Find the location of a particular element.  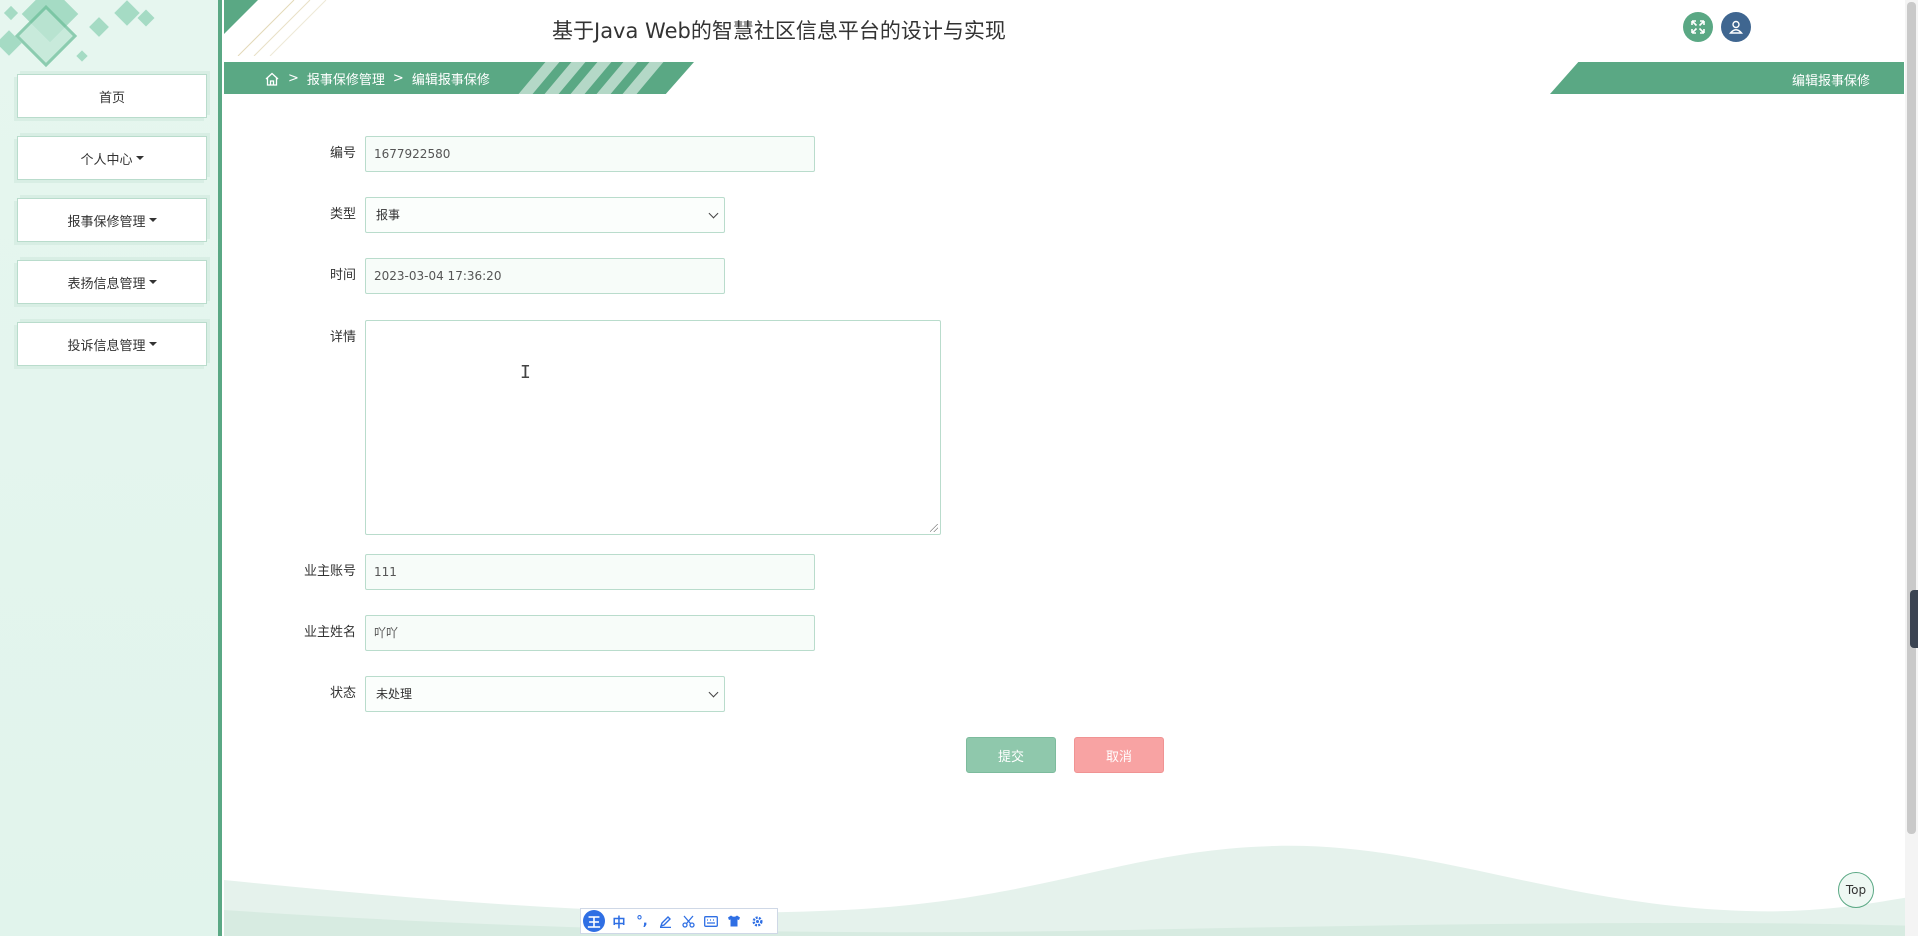

ime-punctuation-toggle: °, is located at coordinates (642, 921).